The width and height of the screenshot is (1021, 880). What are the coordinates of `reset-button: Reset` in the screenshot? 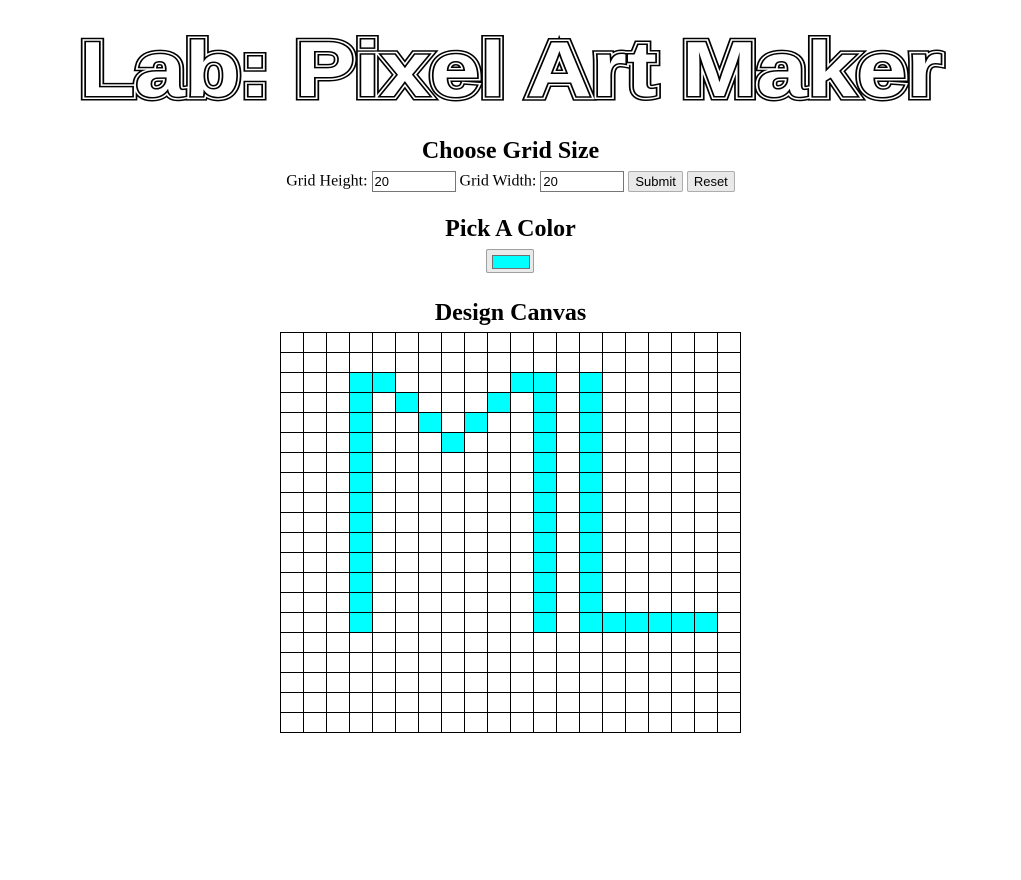 It's located at (710, 181).